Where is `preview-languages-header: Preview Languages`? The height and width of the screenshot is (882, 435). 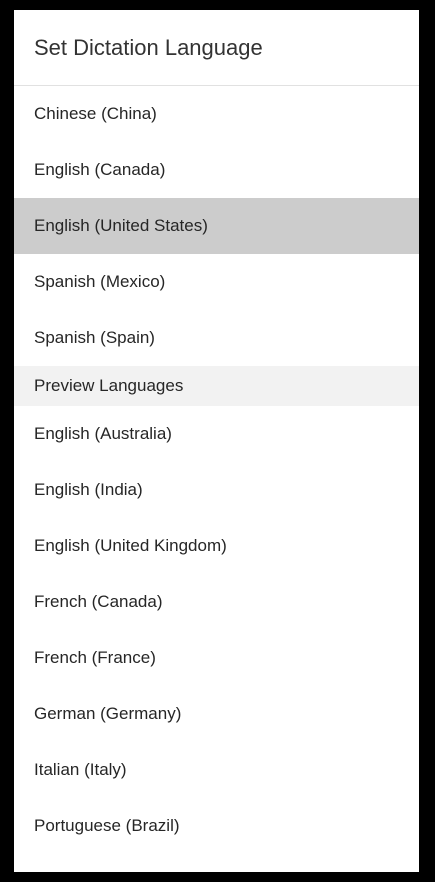 preview-languages-header: Preview Languages is located at coordinates (216, 386).